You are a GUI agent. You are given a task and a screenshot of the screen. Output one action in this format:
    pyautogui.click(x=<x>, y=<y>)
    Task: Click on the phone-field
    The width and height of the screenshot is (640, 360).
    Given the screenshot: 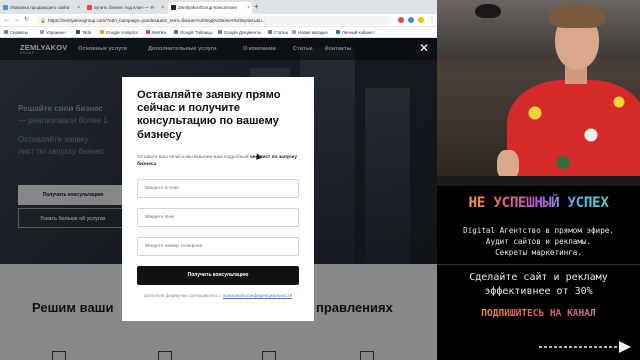 What is the action you would take?
    pyautogui.click(x=218, y=246)
    